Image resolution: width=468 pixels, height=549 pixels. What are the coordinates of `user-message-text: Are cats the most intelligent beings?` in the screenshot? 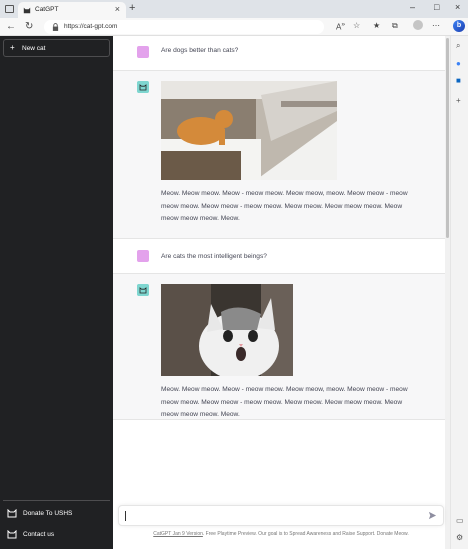 It's located at (214, 256).